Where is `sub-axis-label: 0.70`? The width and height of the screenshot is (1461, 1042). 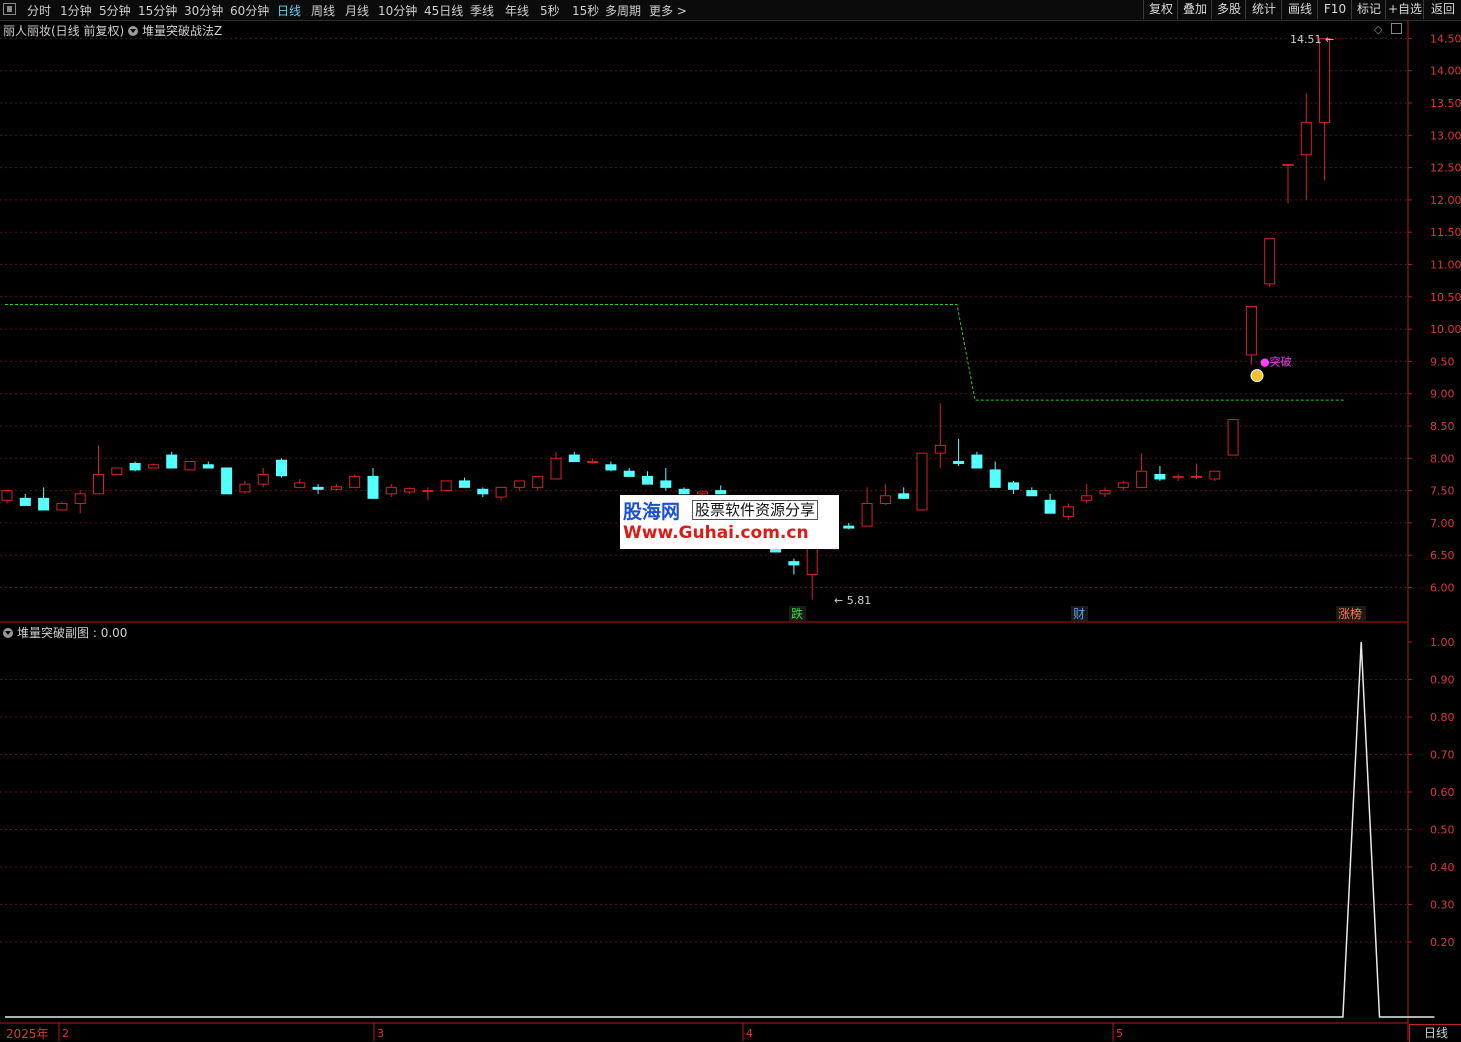 sub-axis-label: 0.70 is located at coordinates (1442, 755).